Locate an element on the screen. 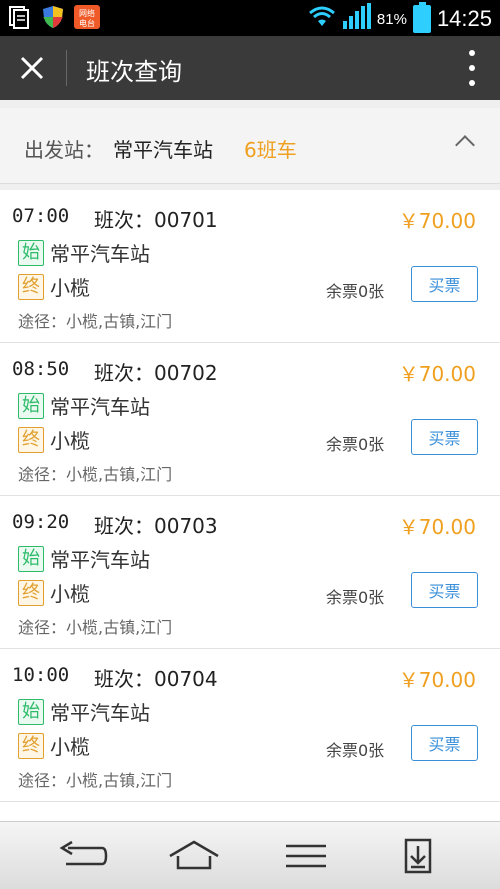 The image size is (500, 889). status-bar: 网络 电台 81% 14:25 is located at coordinates (250, 18).